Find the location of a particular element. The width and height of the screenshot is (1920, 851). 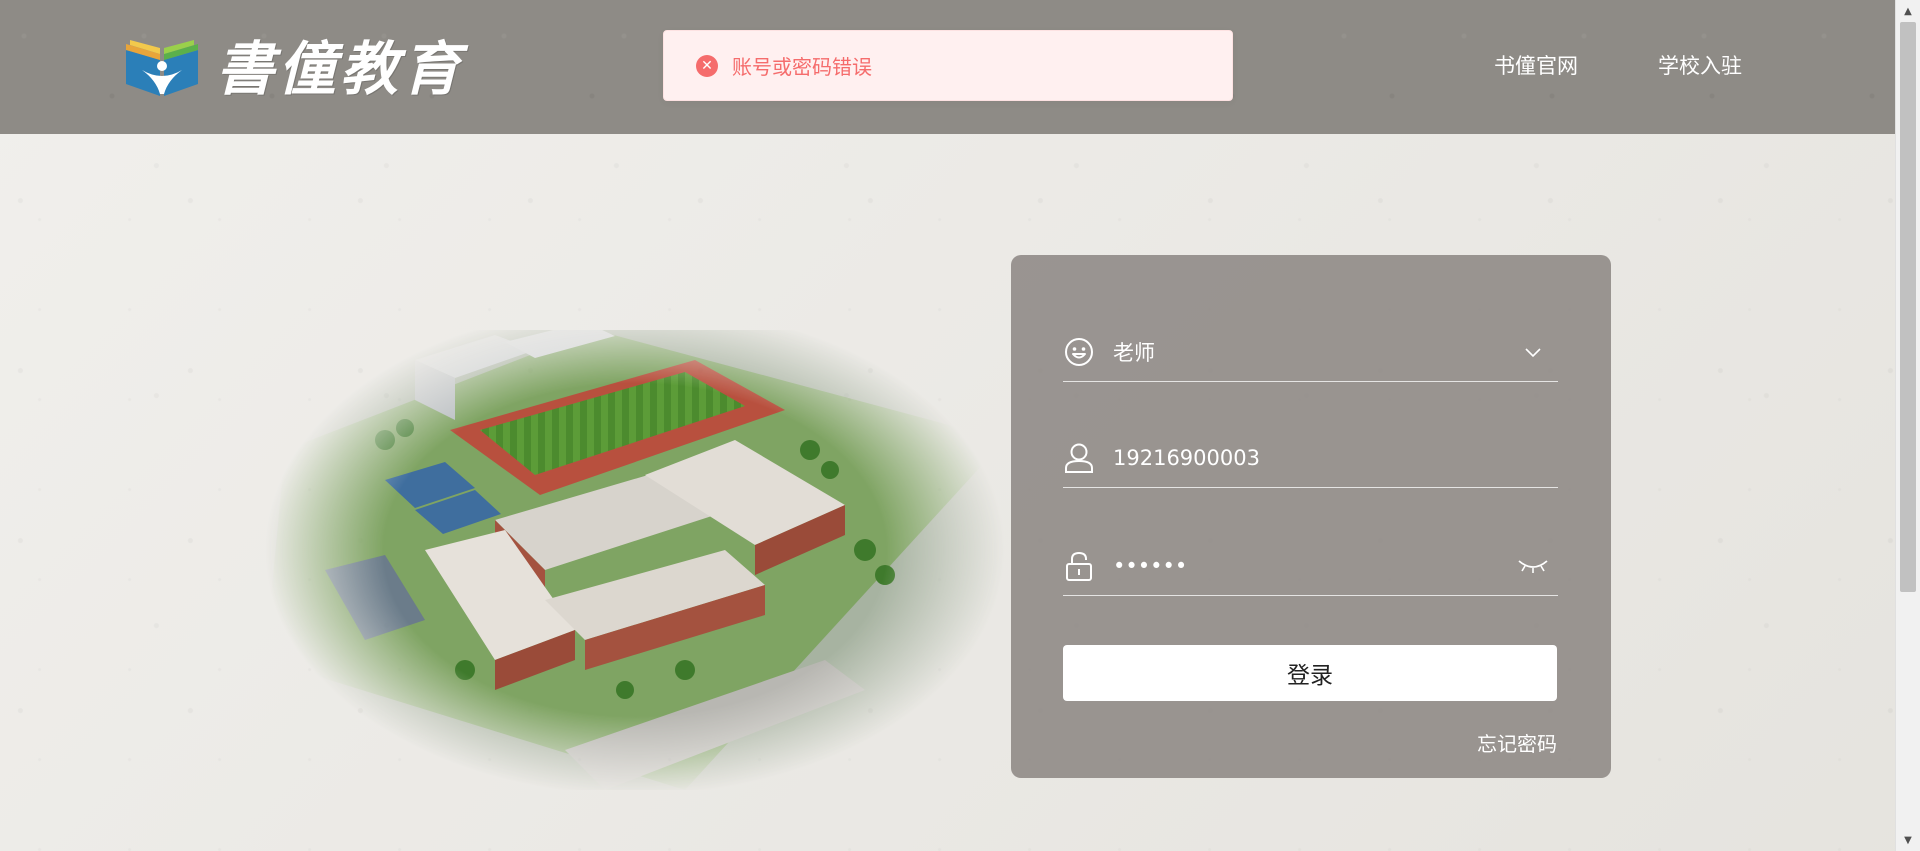

logo-text: 書僮教育 is located at coordinates (340, 69).